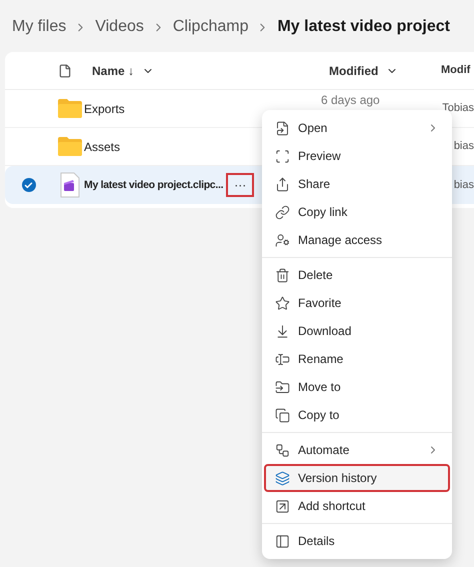 The image size is (474, 567). Describe the element at coordinates (282, 212) in the screenshot. I see `link-icon` at that location.